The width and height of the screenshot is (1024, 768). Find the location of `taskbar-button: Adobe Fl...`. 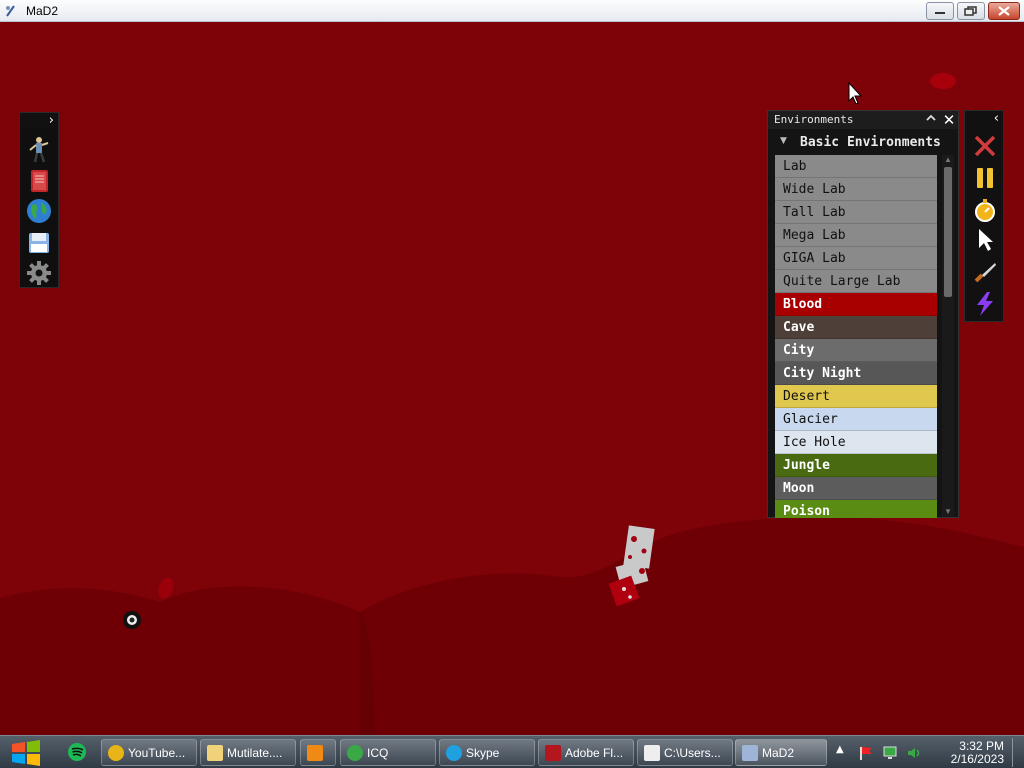

taskbar-button: Adobe Fl... is located at coordinates (586, 752).